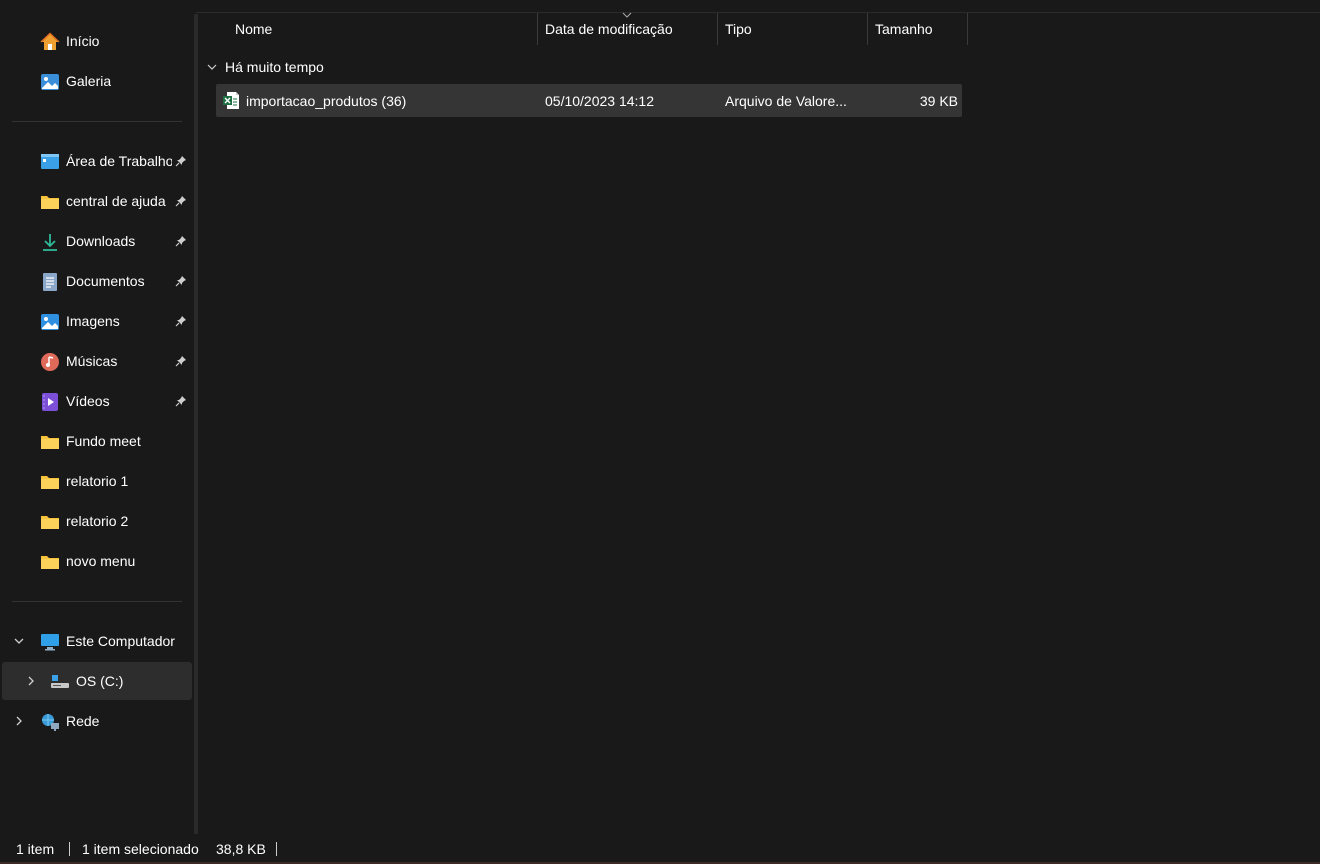  What do you see at coordinates (609, 29) in the screenshot?
I see `column-header-modified: Data de modificação` at bounding box center [609, 29].